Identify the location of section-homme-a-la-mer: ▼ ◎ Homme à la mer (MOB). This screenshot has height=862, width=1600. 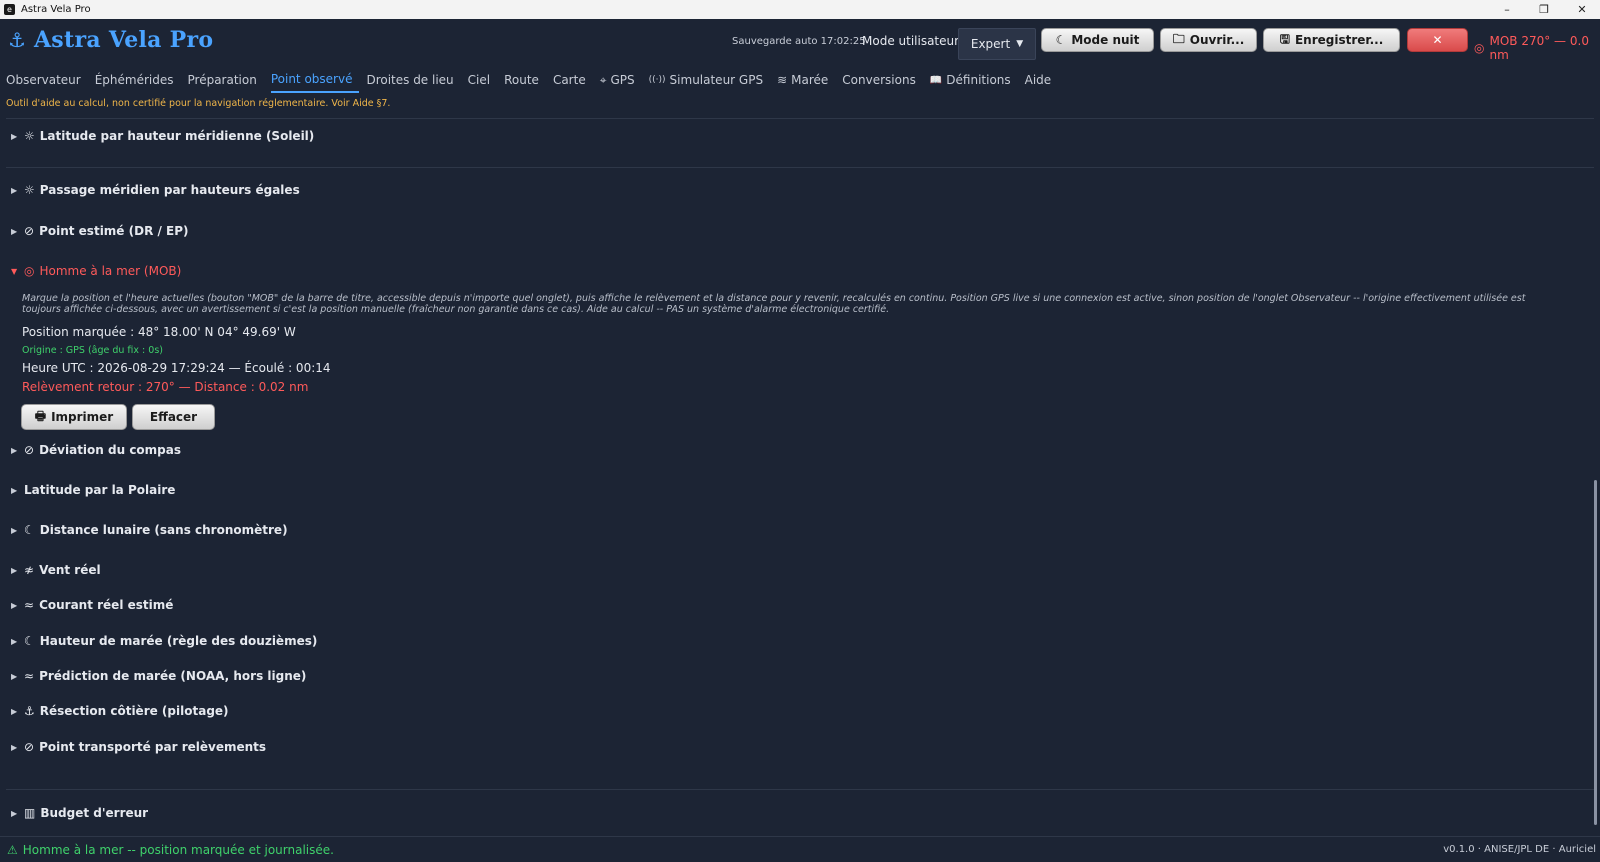
(96, 271).